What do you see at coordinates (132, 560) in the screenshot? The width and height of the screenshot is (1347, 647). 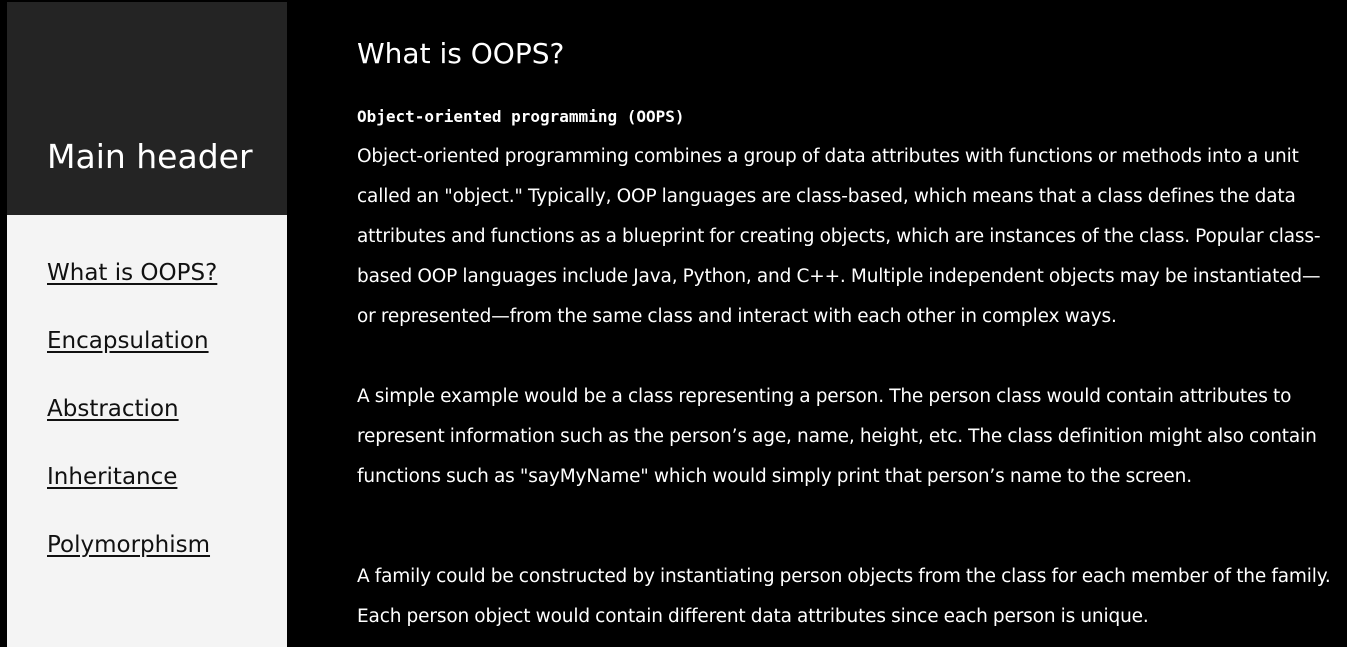 I see `sidebar-item-polymorphism: Polymorphism` at bounding box center [132, 560].